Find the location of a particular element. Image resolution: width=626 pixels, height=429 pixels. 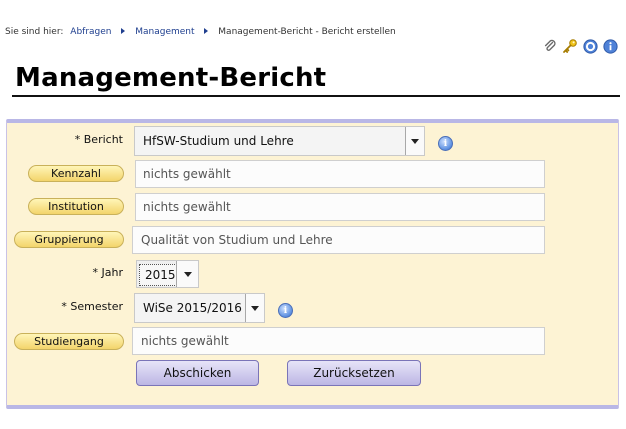

kennzahl-button: Kennzahl is located at coordinates (76, 173).